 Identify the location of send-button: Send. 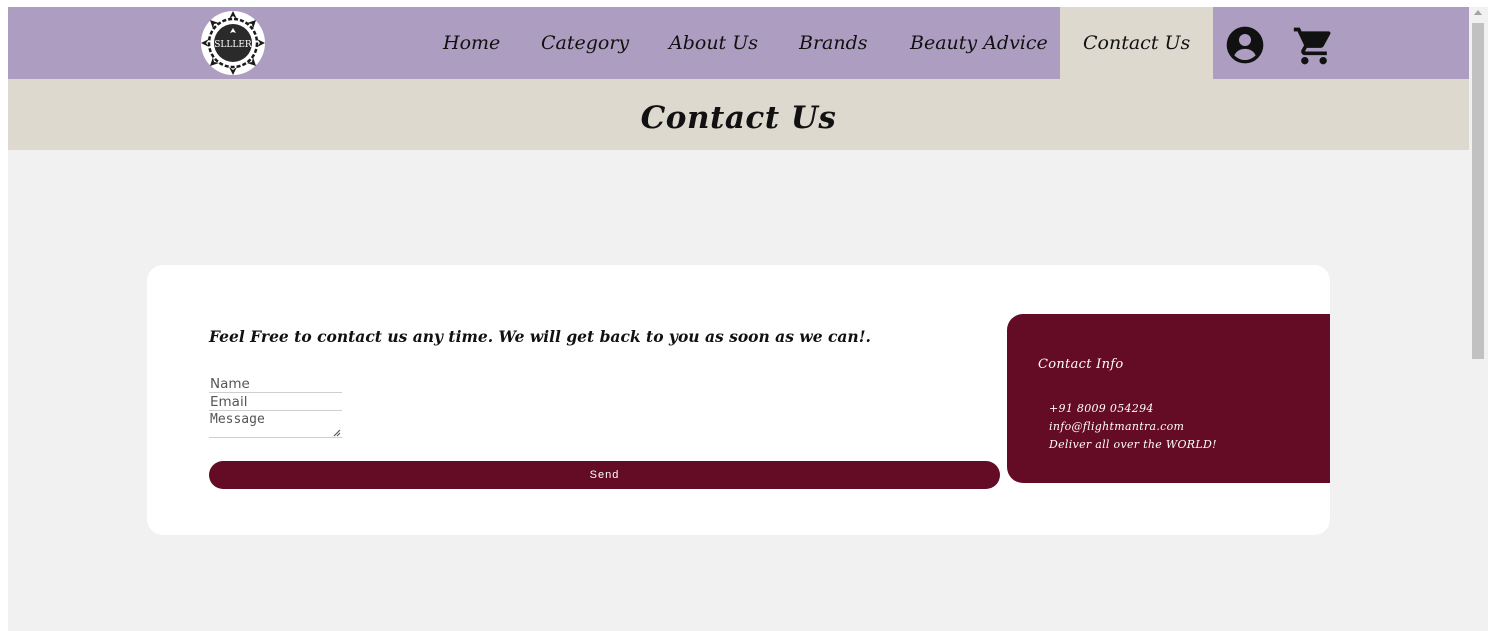
(604, 475).